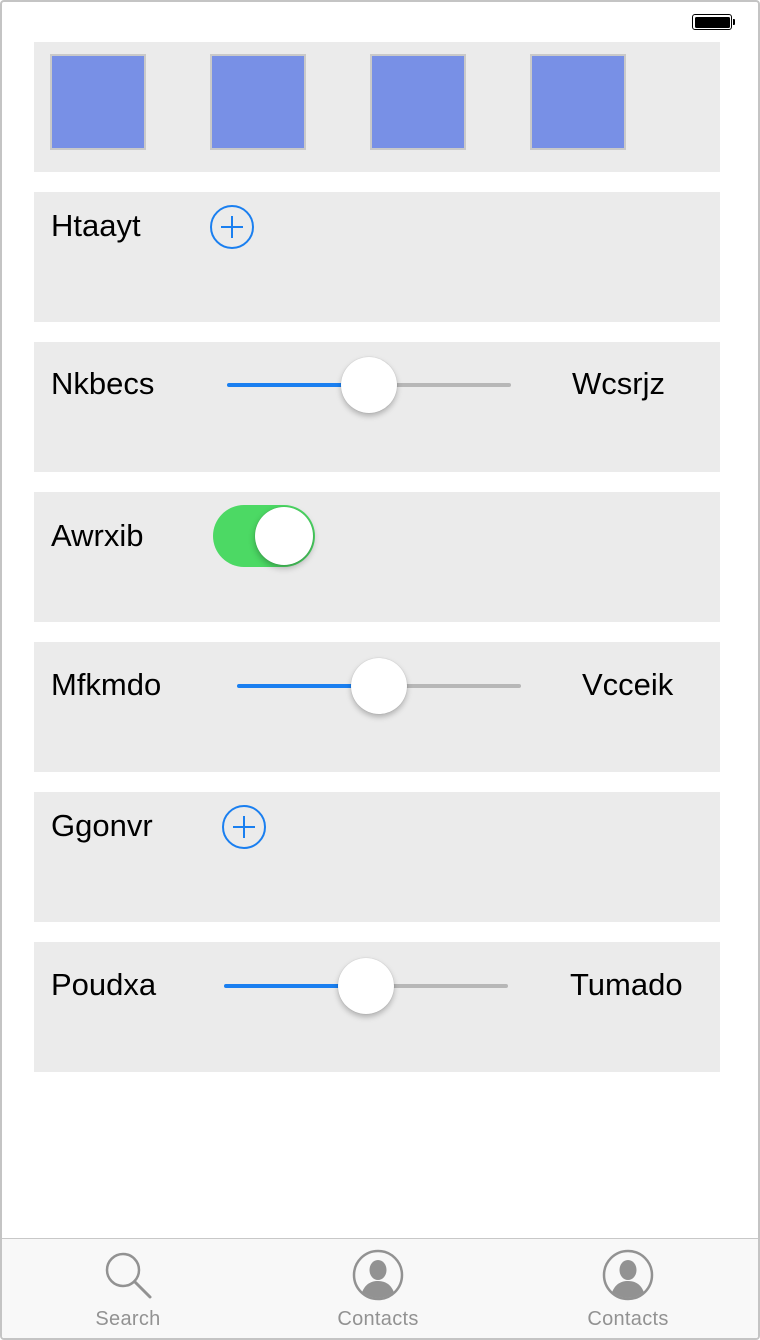 The height and width of the screenshot is (1340, 760). What do you see at coordinates (626, 984) in the screenshot?
I see `slider-right-label: Tumado` at bounding box center [626, 984].